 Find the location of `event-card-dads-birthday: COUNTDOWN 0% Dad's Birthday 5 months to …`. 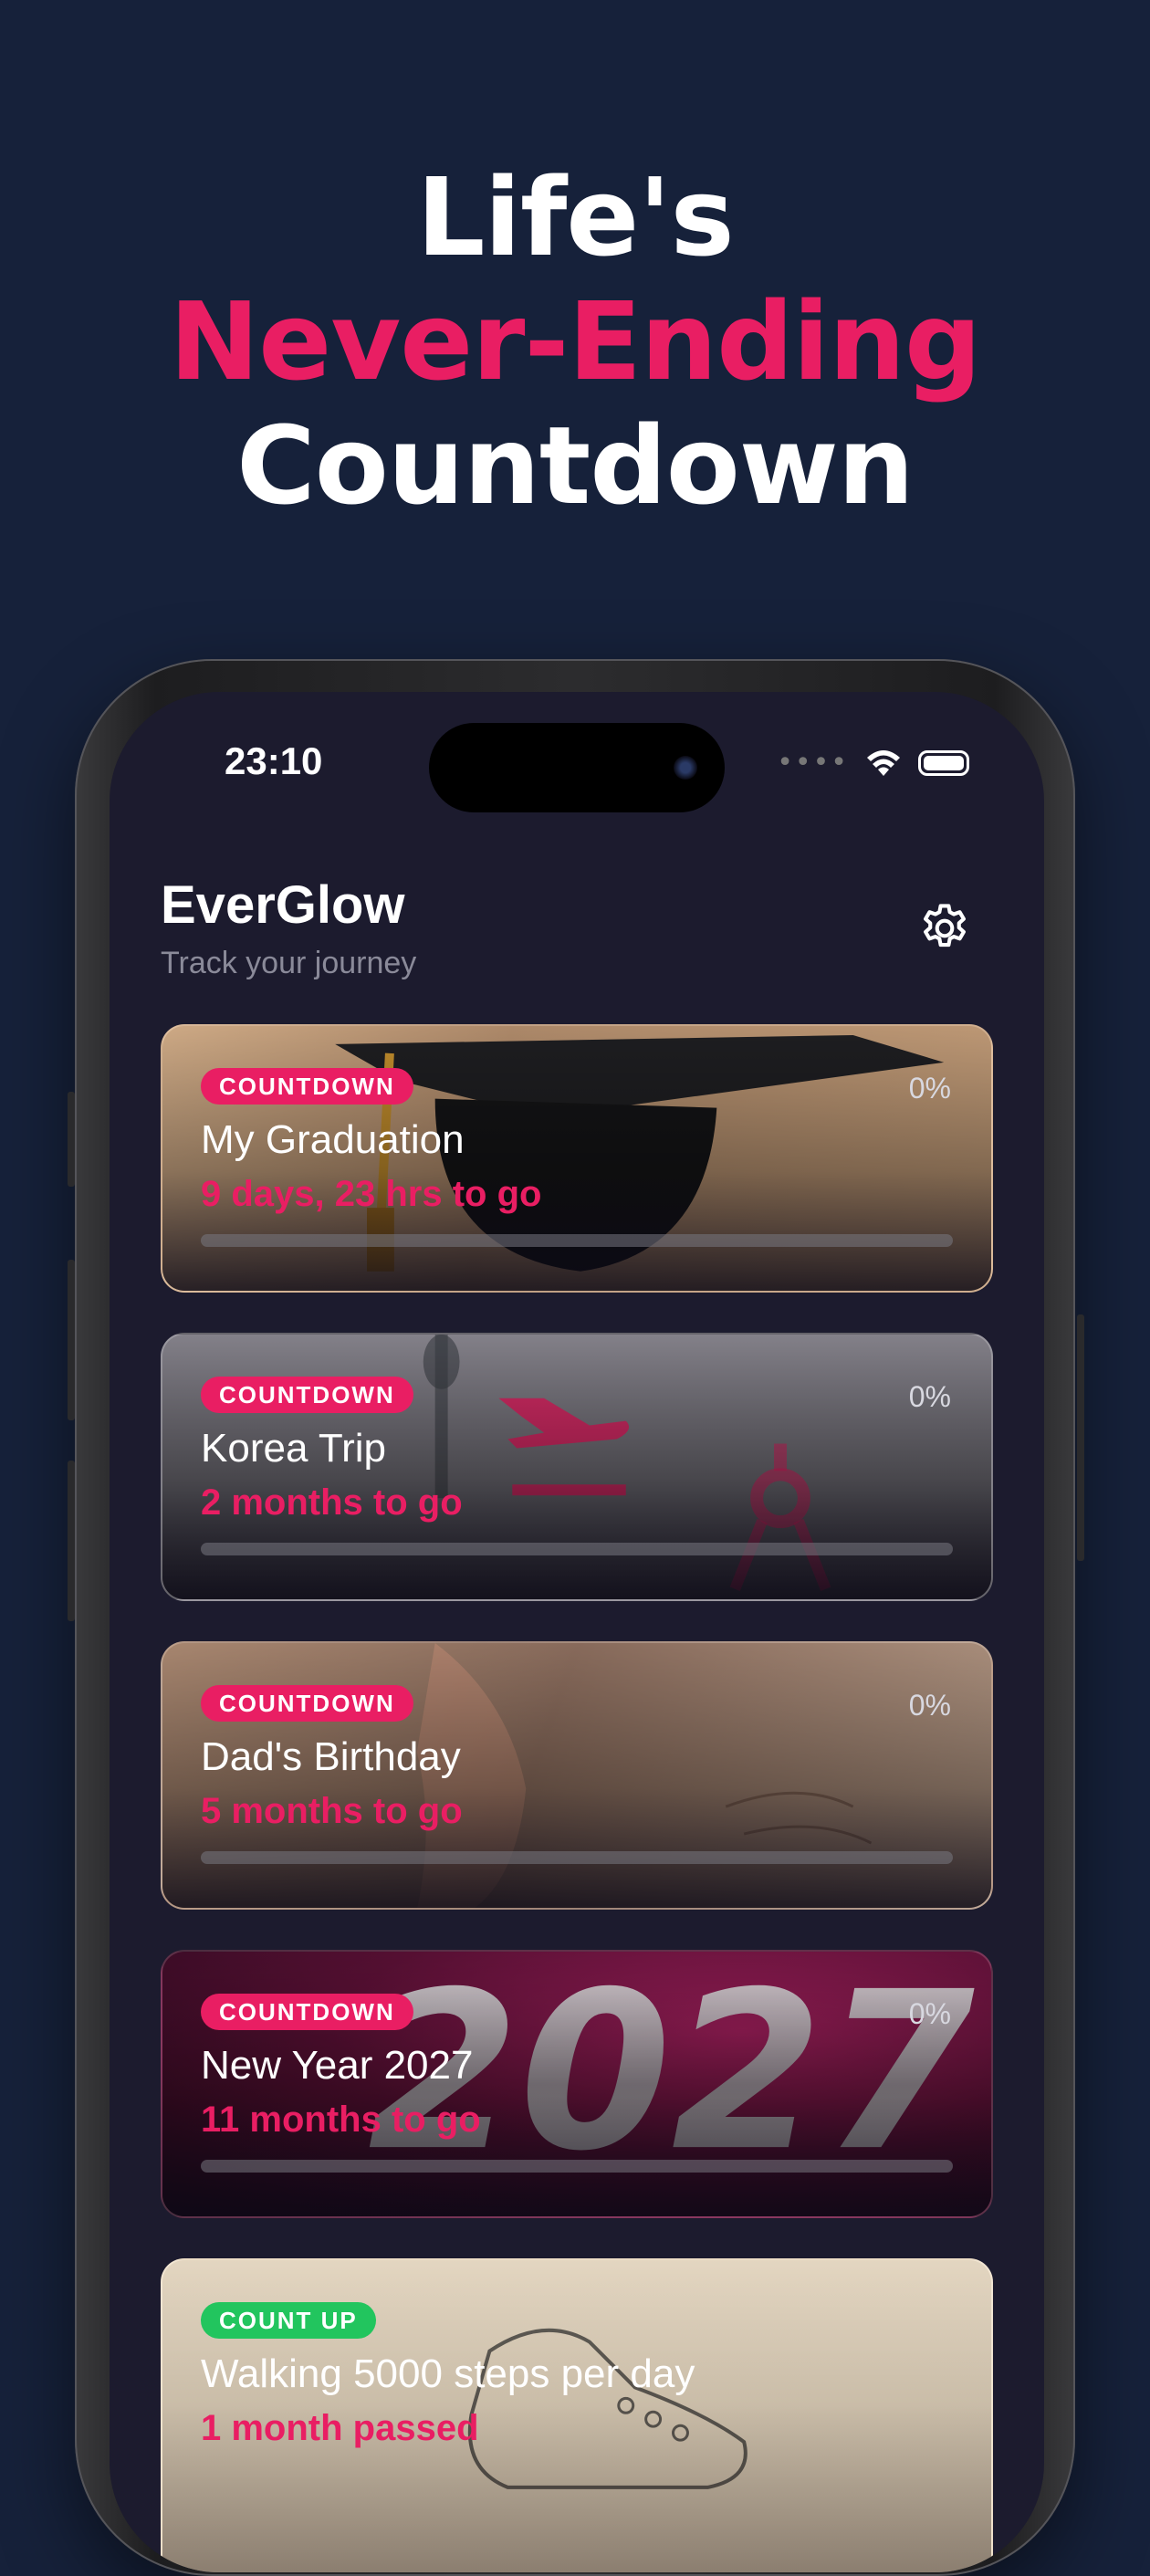

event-card-dads-birthday: COUNTDOWN 0% Dad's Birthday 5 months to … is located at coordinates (577, 1775).